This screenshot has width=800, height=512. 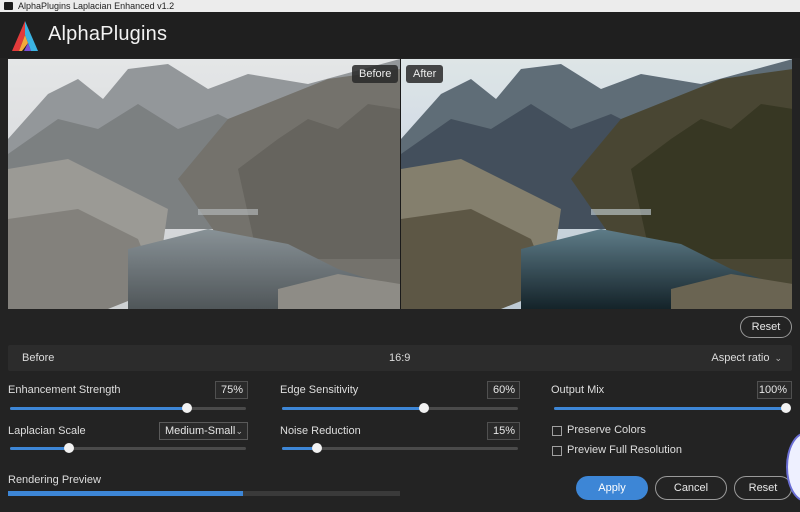 What do you see at coordinates (200, 431) in the screenshot?
I see `laplacian-scale-selected: Medium-Small` at bounding box center [200, 431].